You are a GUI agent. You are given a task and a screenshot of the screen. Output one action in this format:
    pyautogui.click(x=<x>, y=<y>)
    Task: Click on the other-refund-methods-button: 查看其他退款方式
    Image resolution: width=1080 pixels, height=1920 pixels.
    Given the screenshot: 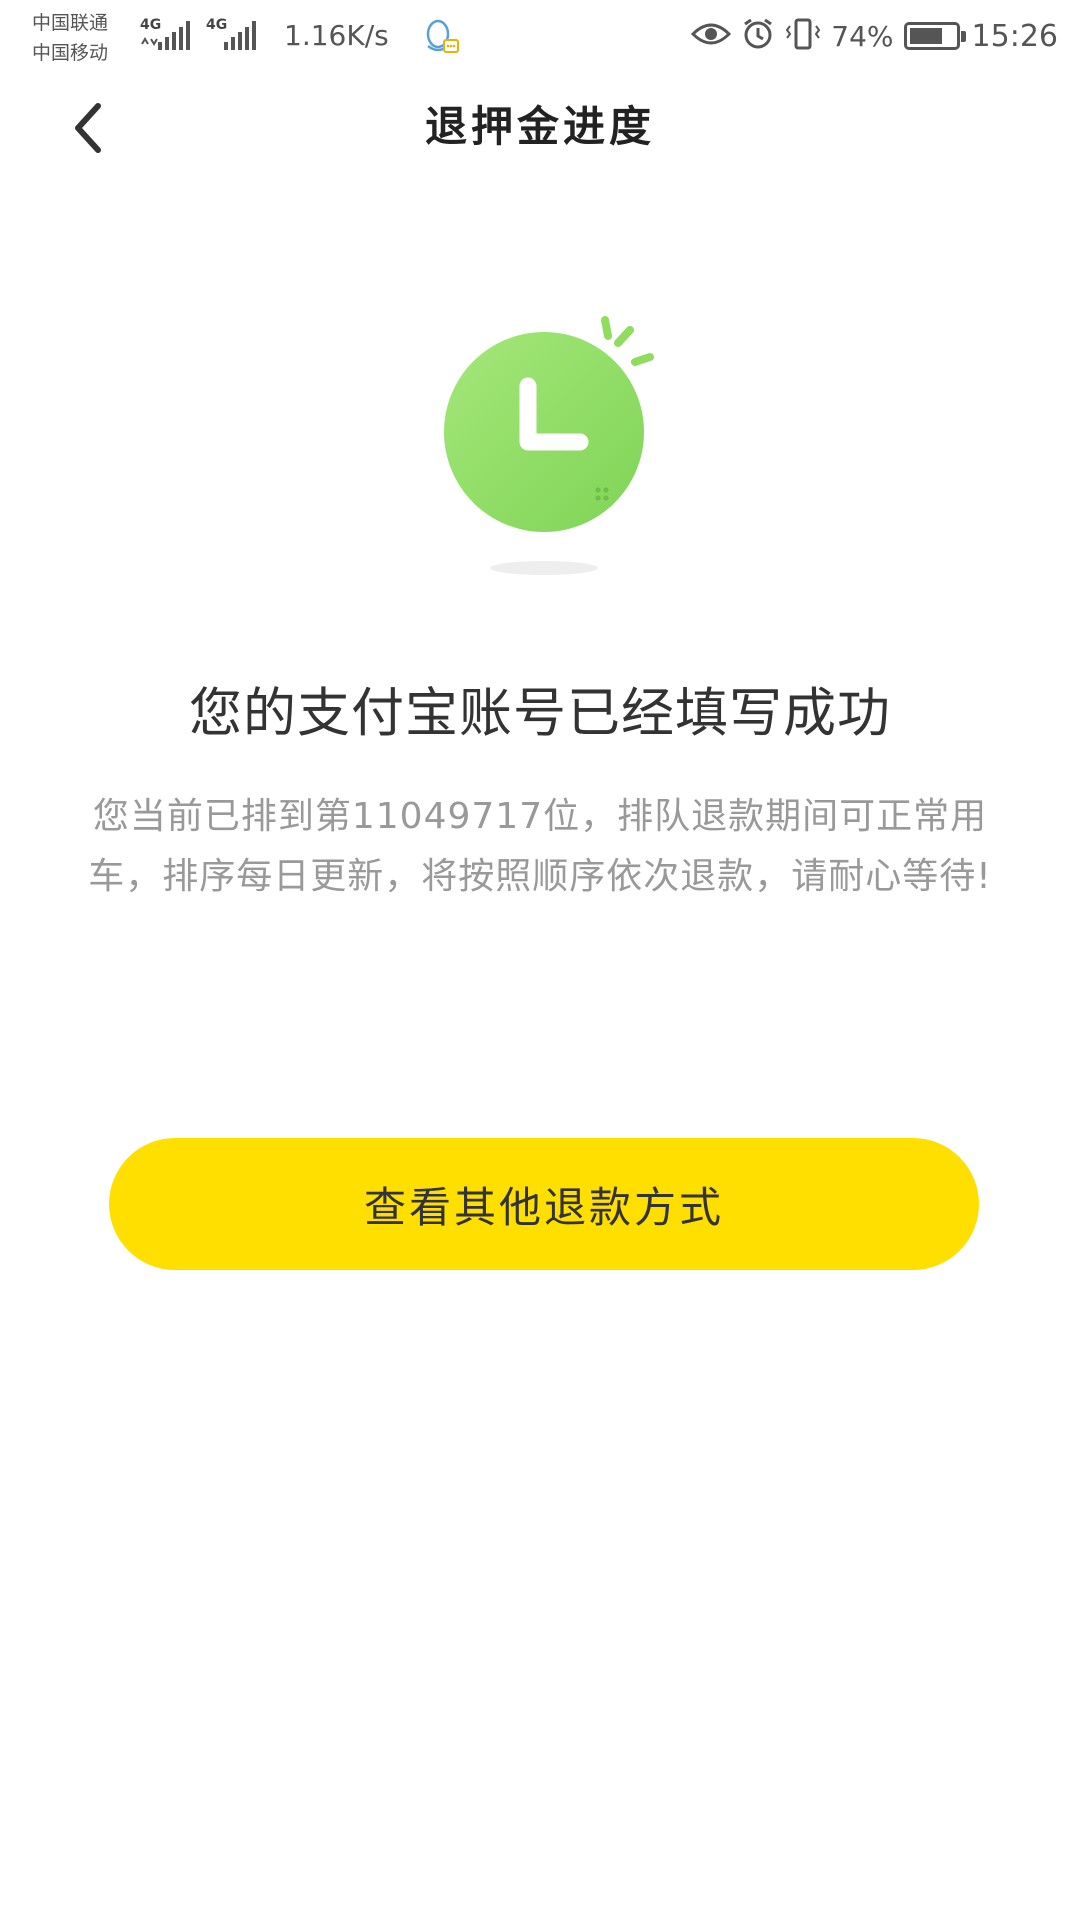 What is the action you would take?
    pyautogui.click(x=544, y=1204)
    